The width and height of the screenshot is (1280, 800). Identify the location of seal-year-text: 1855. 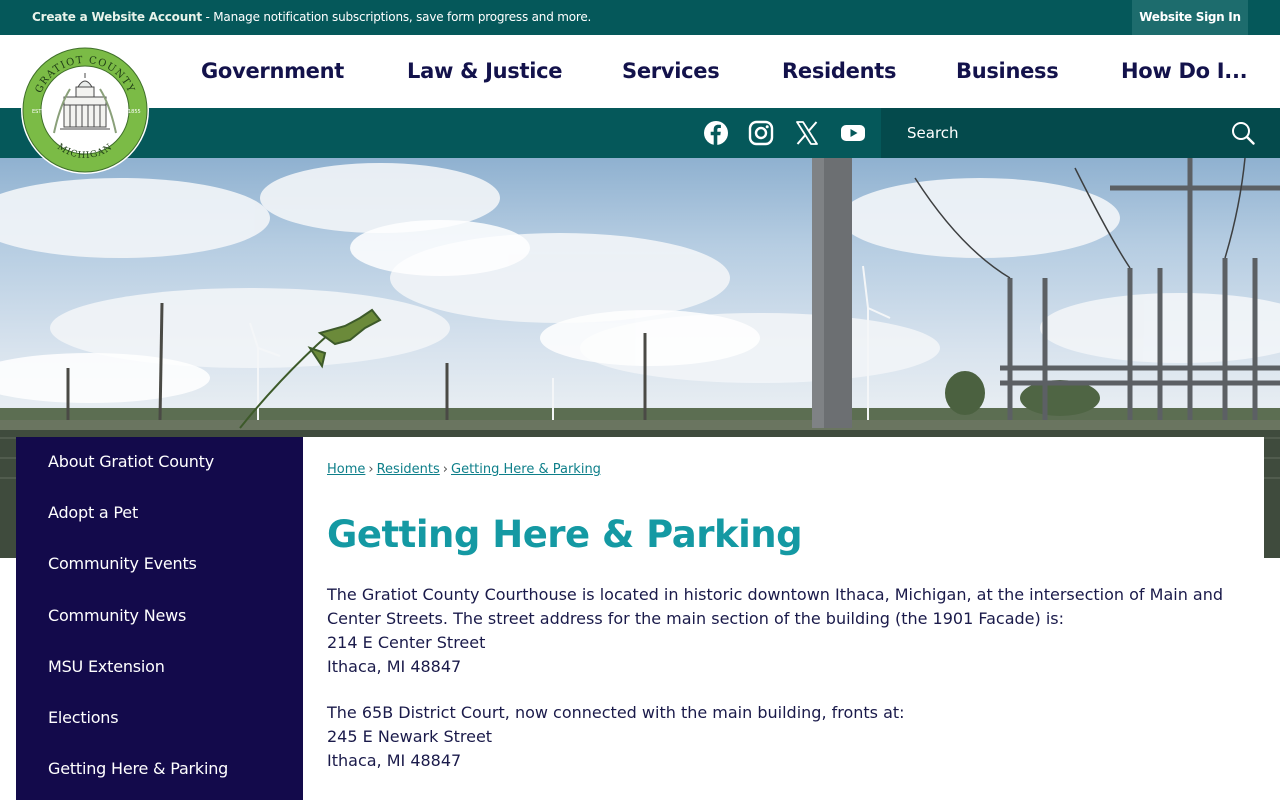
(134, 112).